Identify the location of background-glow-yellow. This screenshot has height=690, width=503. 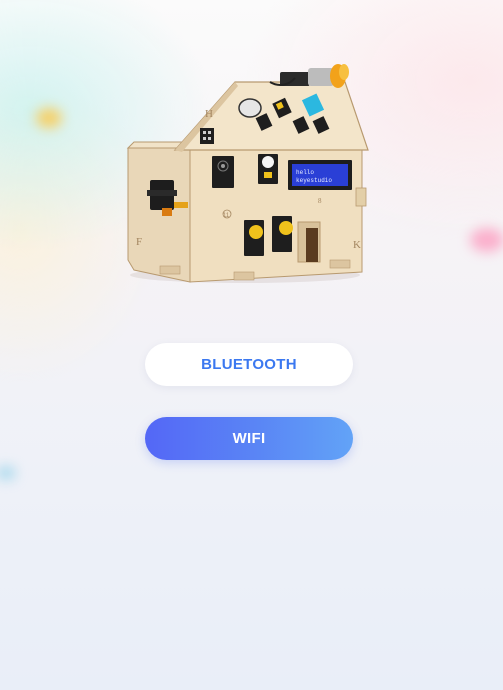
(49, 118).